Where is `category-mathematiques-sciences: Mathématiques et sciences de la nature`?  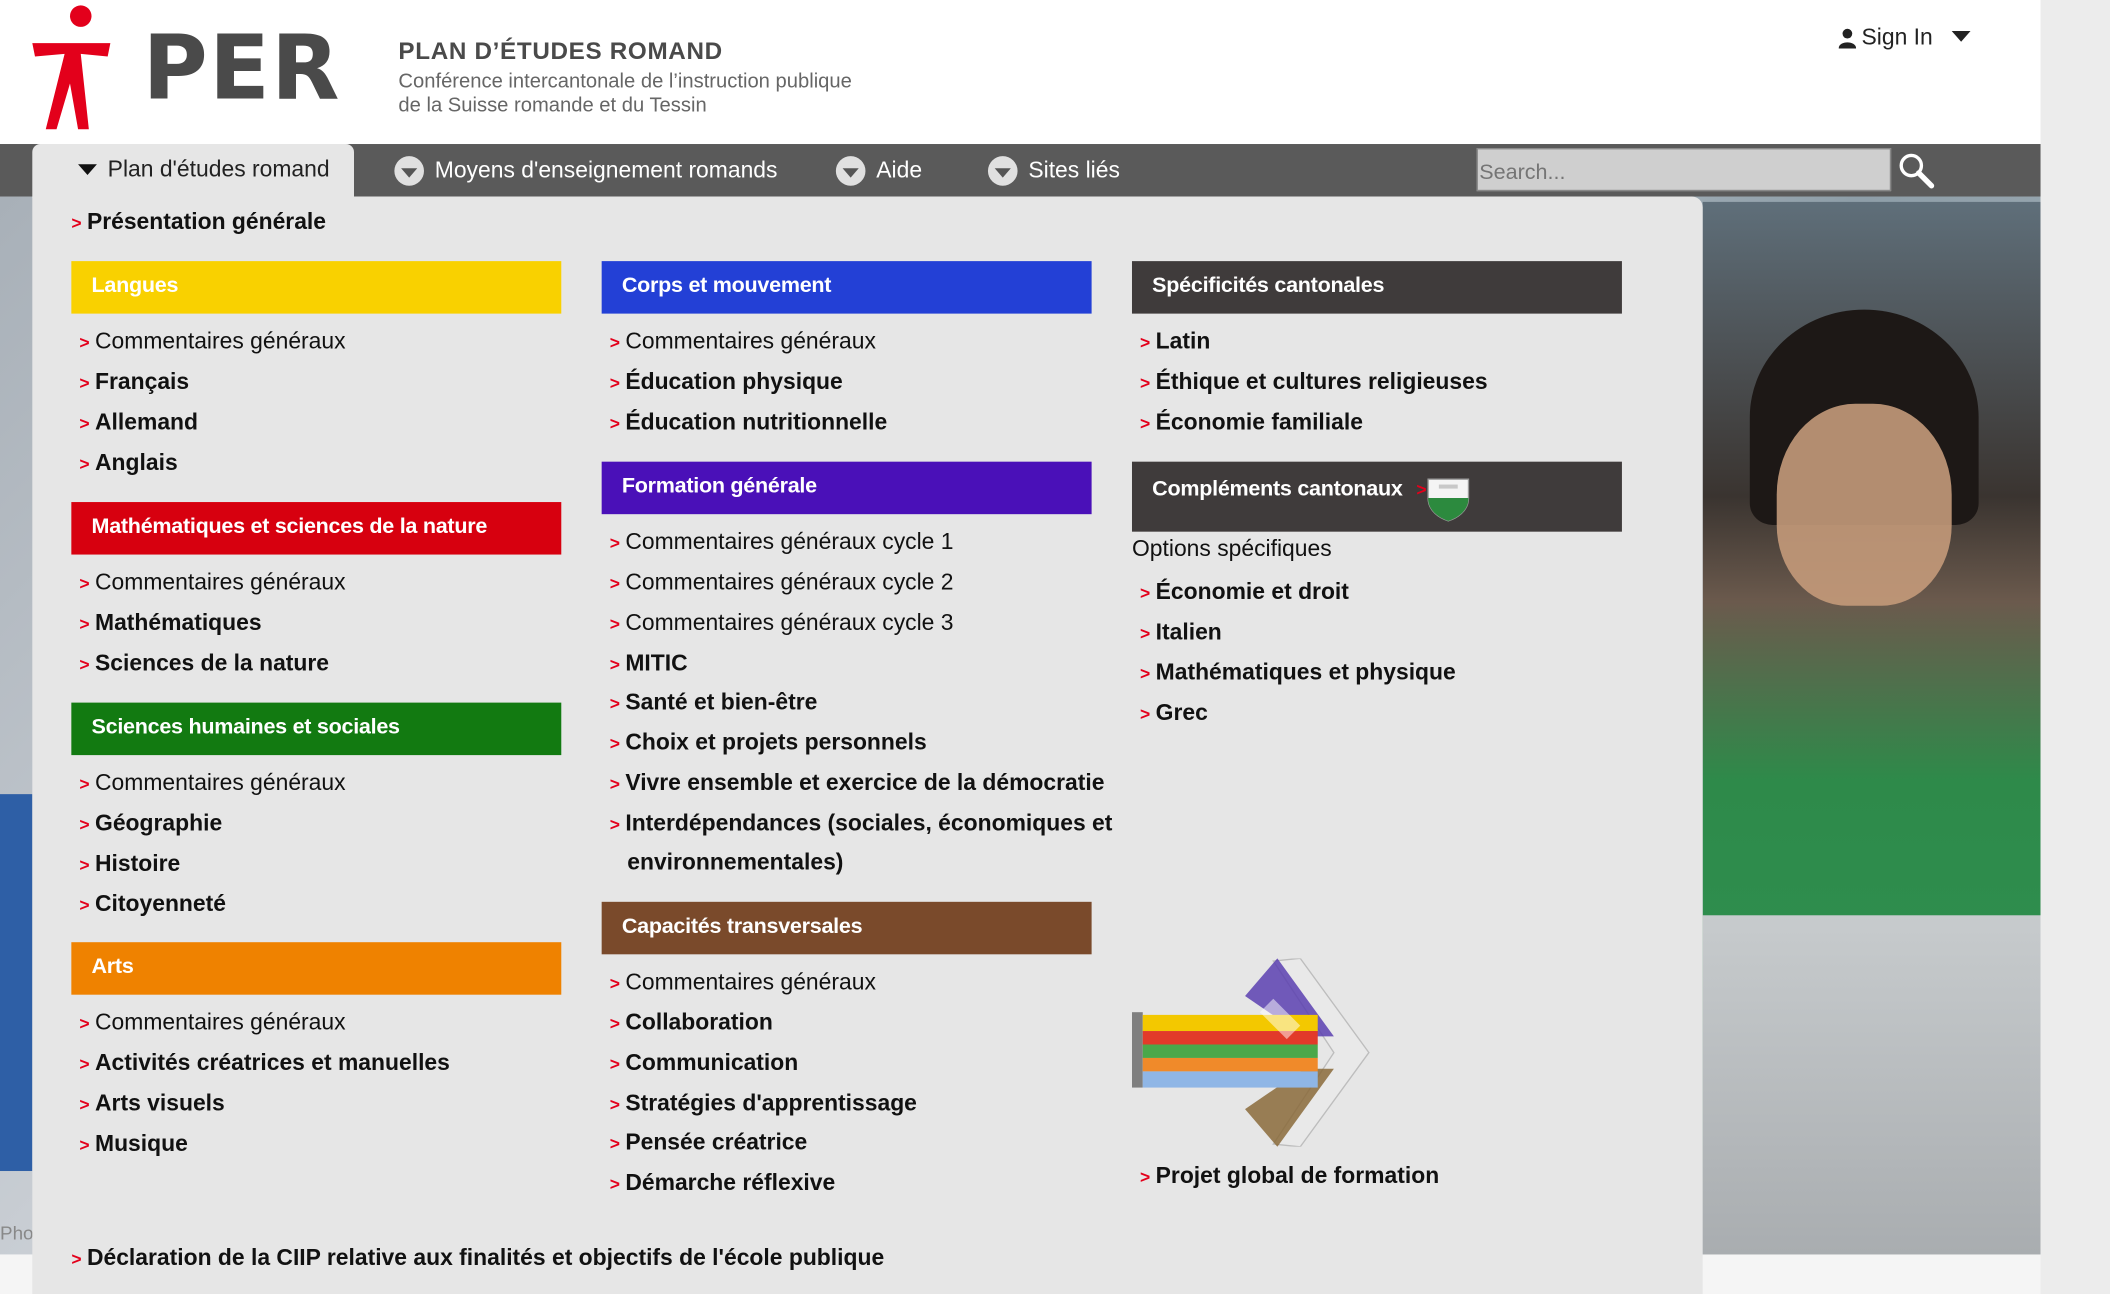 category-mathematiques-sciences: Mathématiques et sciences de la nature is located at coordinates (316, 528).